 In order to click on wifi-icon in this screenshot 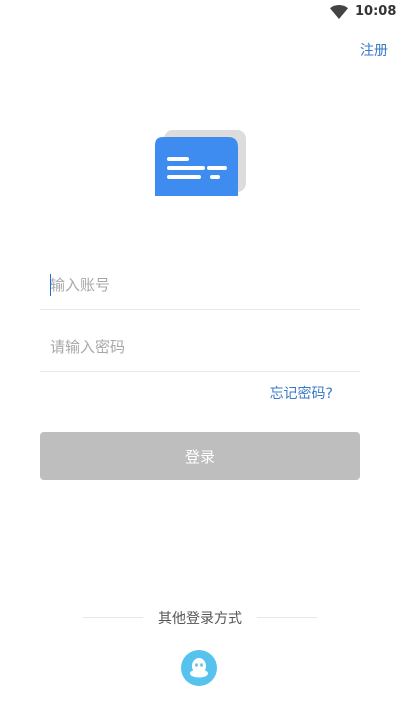, I will do `click(339, 12)`.